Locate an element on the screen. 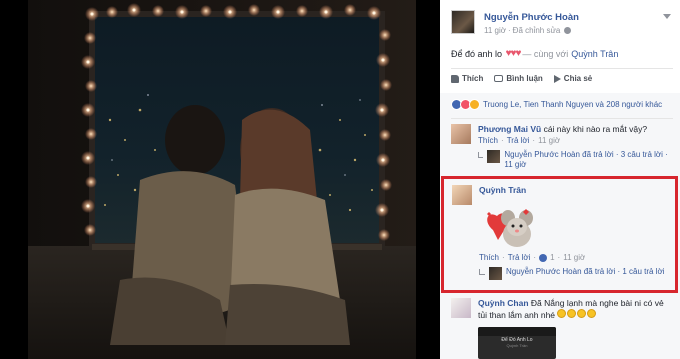 This screenshot has height=359, width=680. like-label: Thích is located at coordinates (473, 78).